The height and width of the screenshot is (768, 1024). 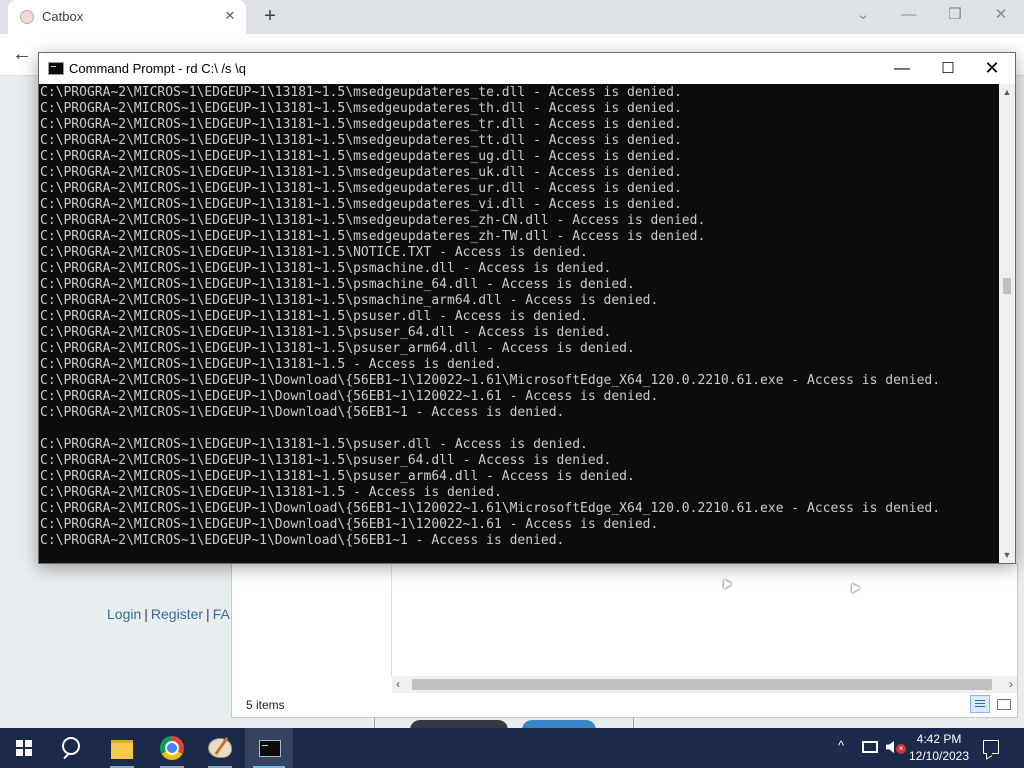 I want to click on browser-restore-button: ❐, so click(x=955, y=15).